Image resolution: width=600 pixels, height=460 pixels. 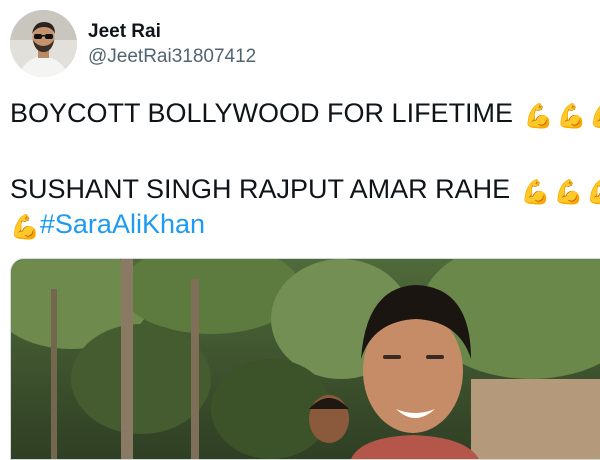 What do you see at coordinates (122, 224) in the screenshot?
I see `hashtag-link: #SaraAliKhan` at bounding box center [122, 224].